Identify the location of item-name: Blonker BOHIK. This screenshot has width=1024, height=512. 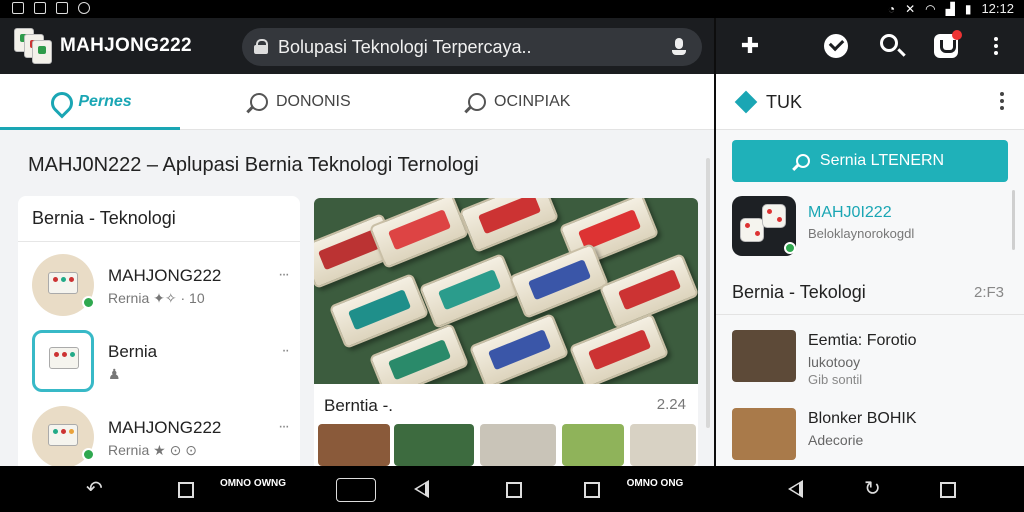
(862, 418).